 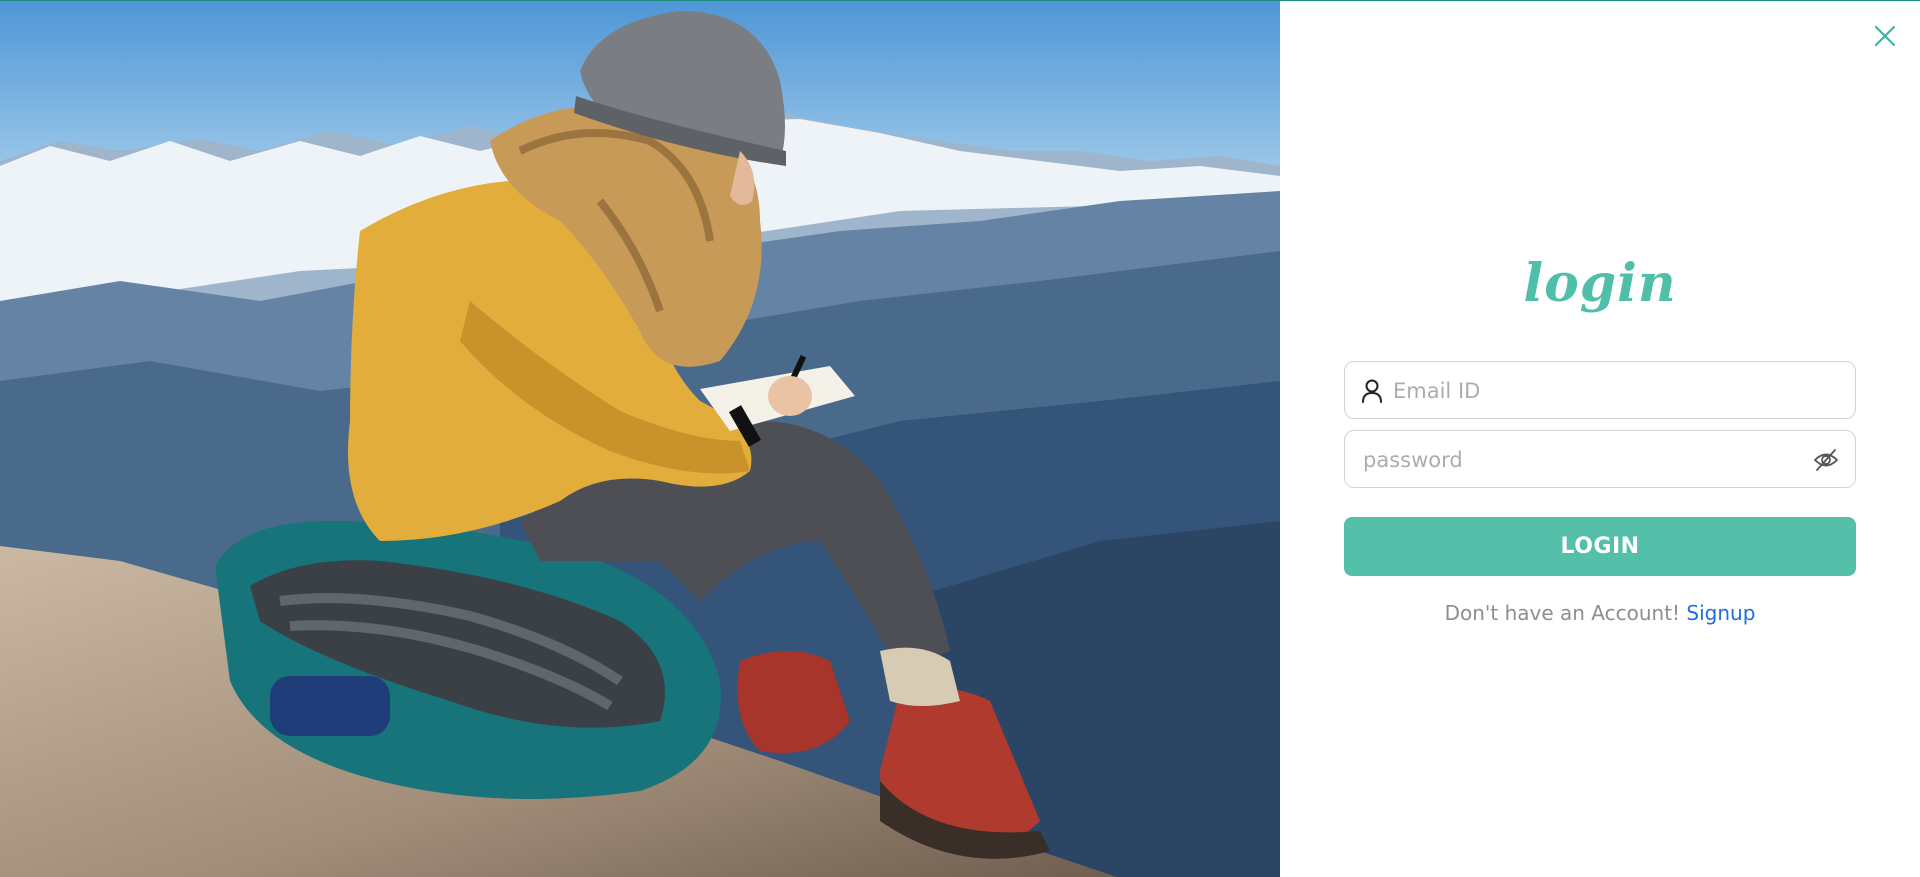 What do you see at coordinates (1826, 460) in the screenshot?
I see `eye-off-icon` at bounding box center [1826, 460].